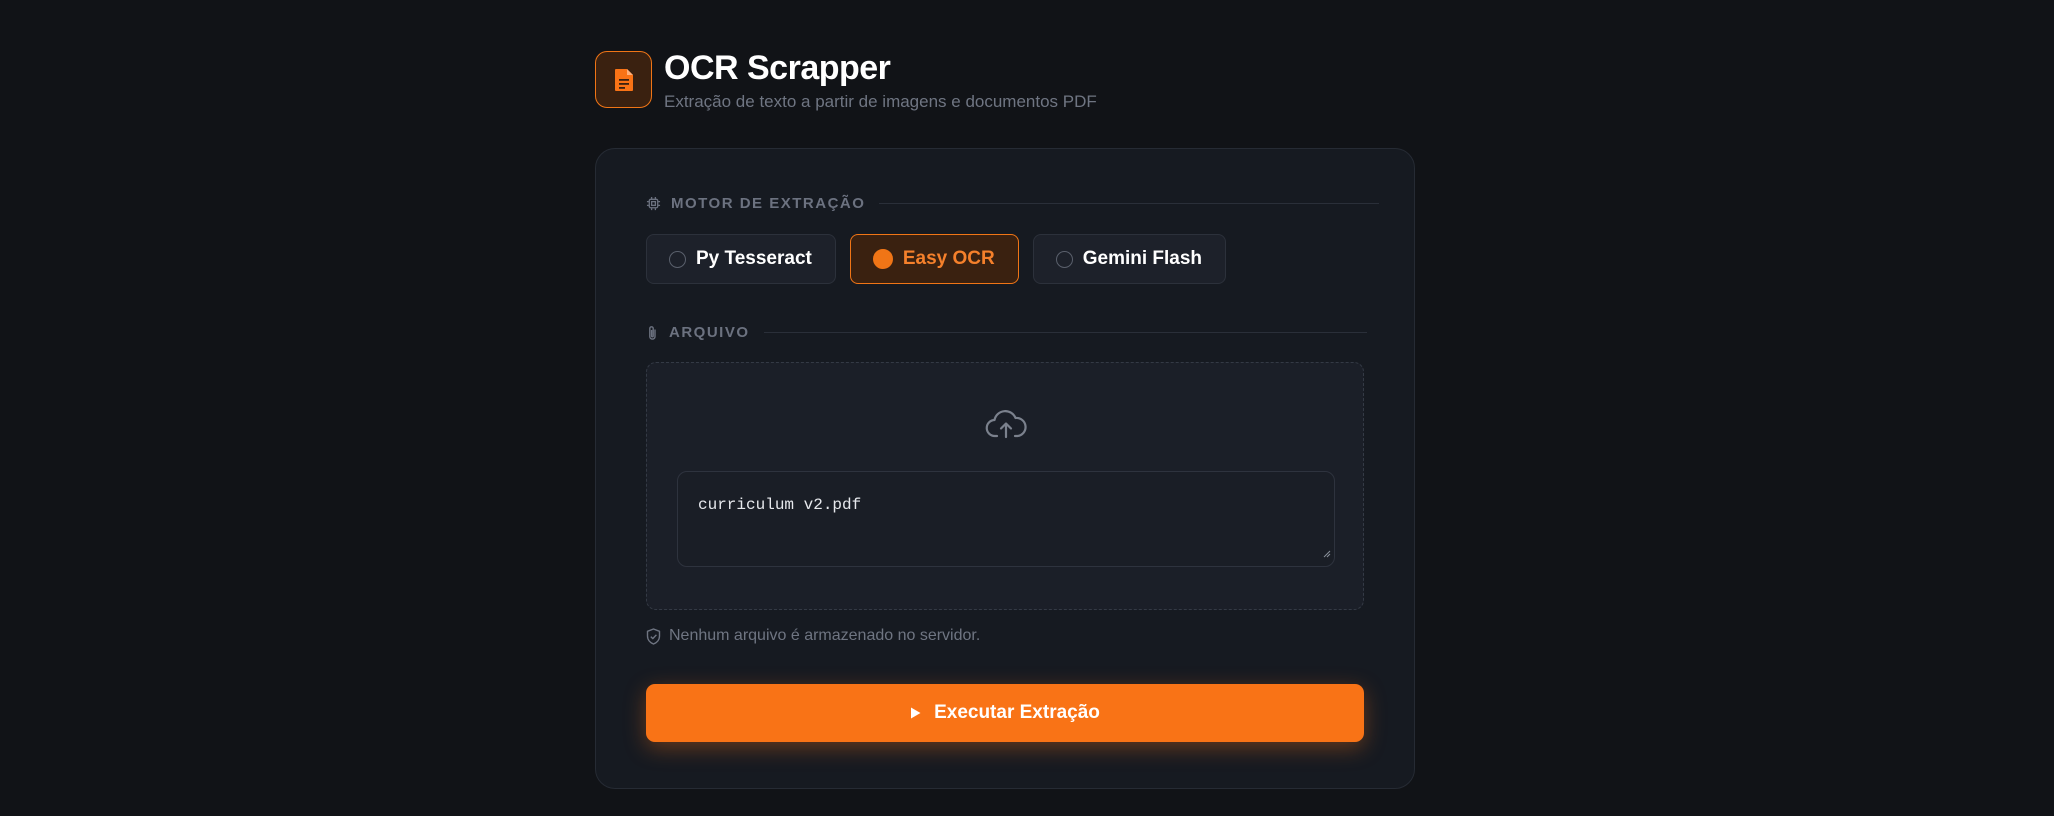 The width and height of the screenshot is (2054, 816). I want to click on file-section-title: ARQUIVO, so click(709, 332).